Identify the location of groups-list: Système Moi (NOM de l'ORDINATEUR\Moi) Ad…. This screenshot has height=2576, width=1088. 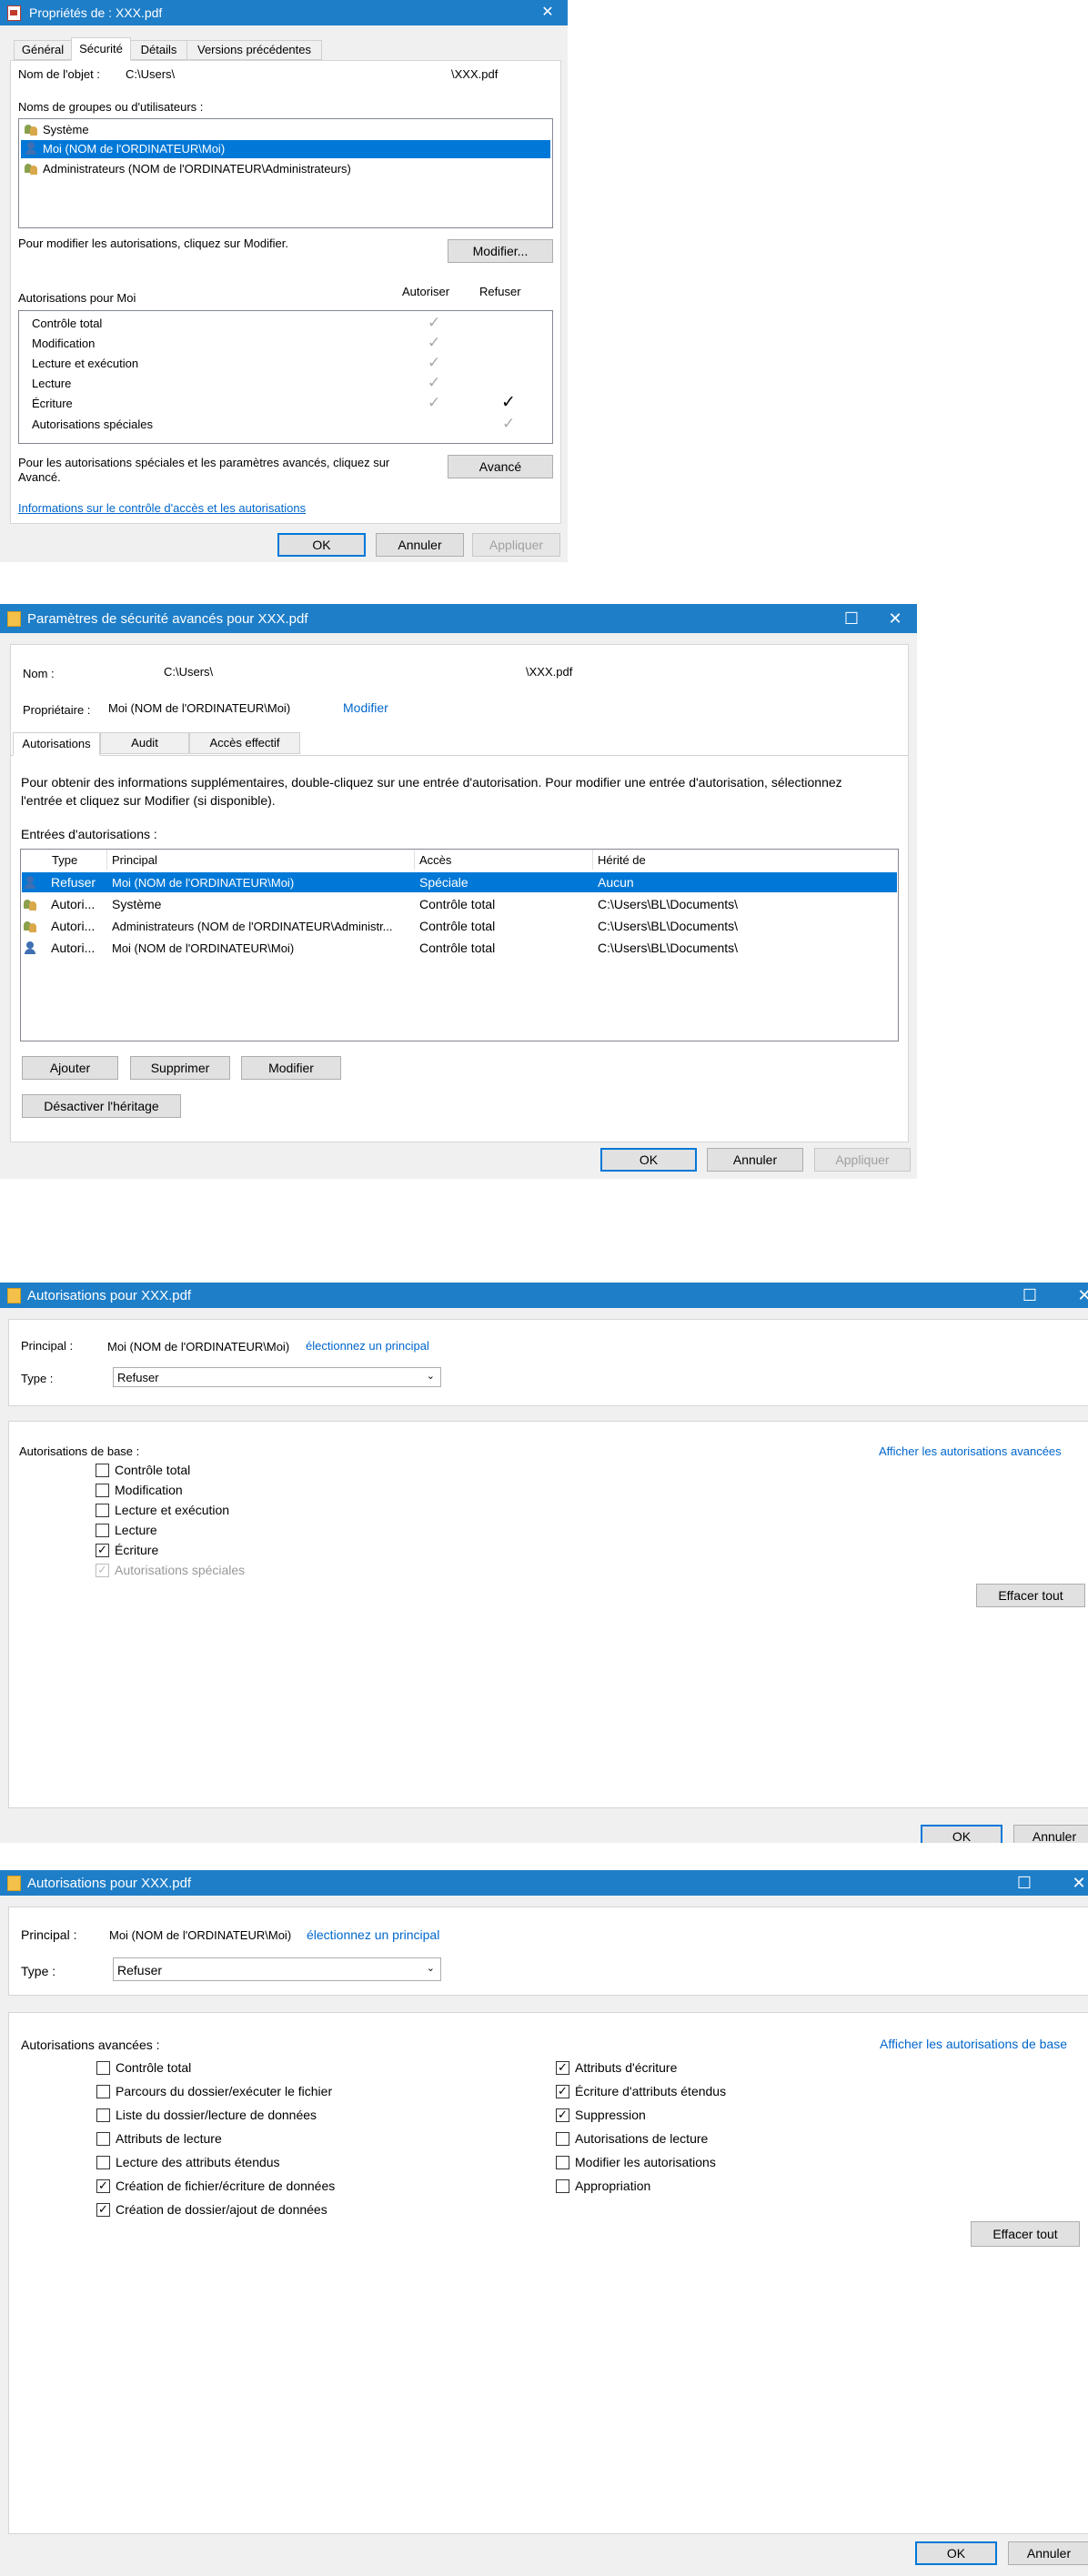
(285, 173).